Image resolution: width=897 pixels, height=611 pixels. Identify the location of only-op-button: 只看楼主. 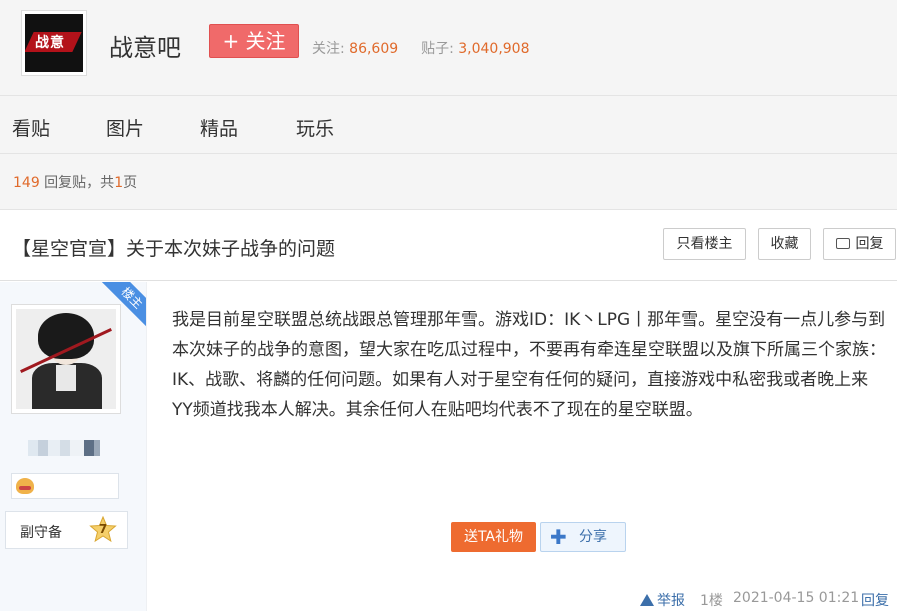
(704, 244).